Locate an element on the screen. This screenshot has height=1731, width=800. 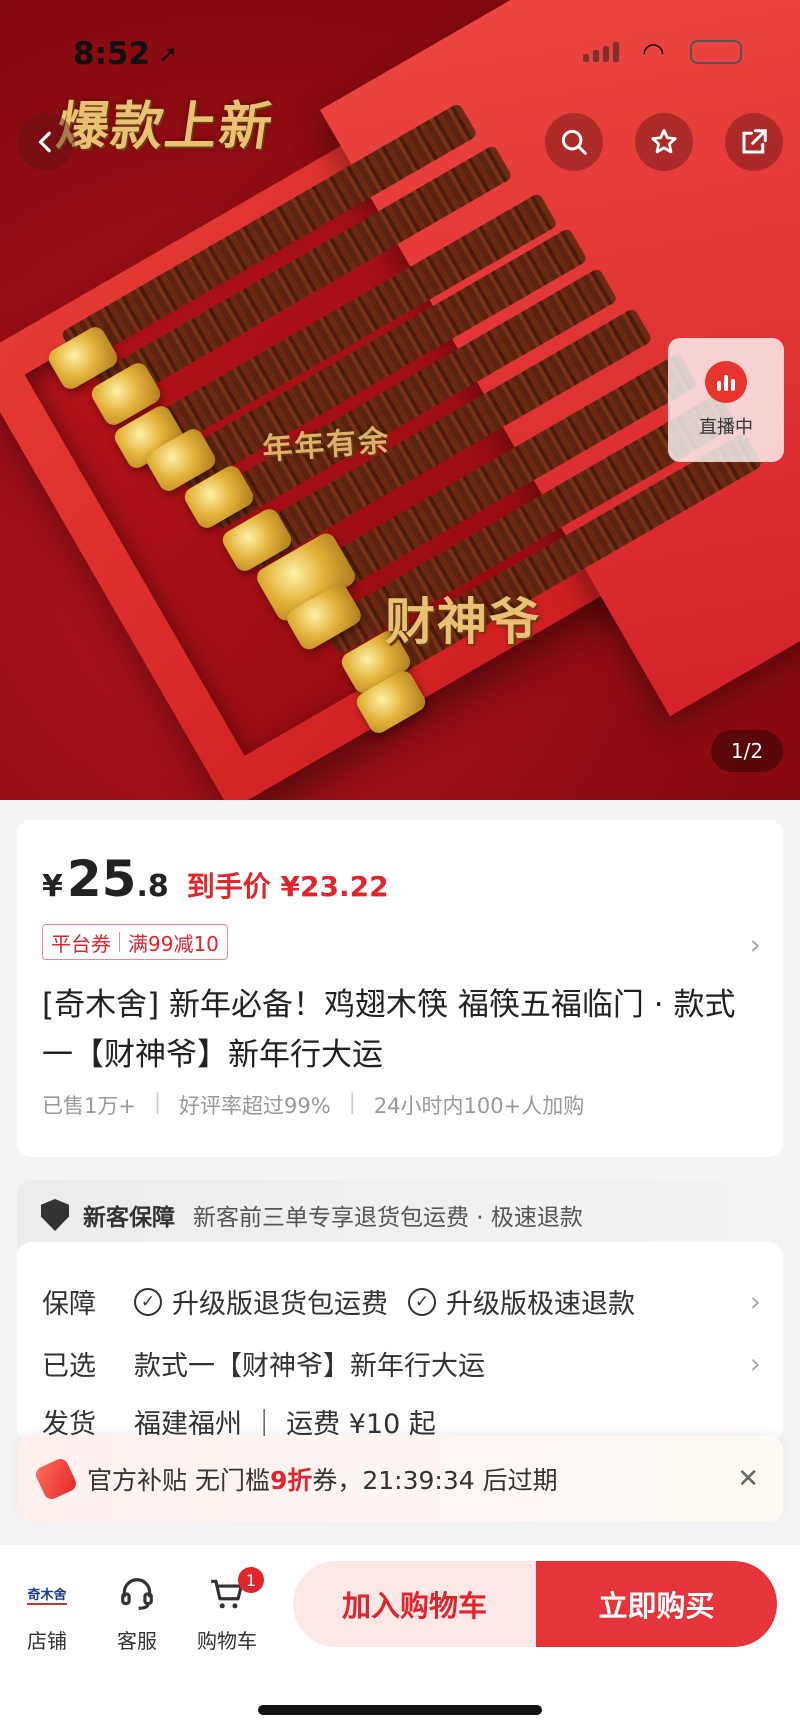
share-icon is located at coordinates (754, 141).